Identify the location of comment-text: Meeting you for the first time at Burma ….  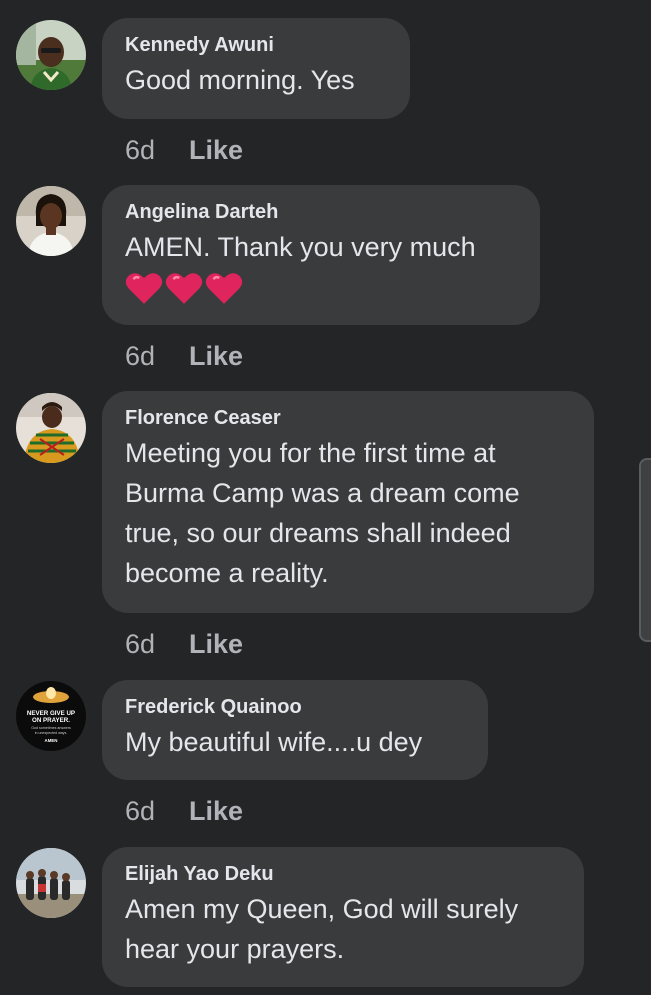
(322, 513).